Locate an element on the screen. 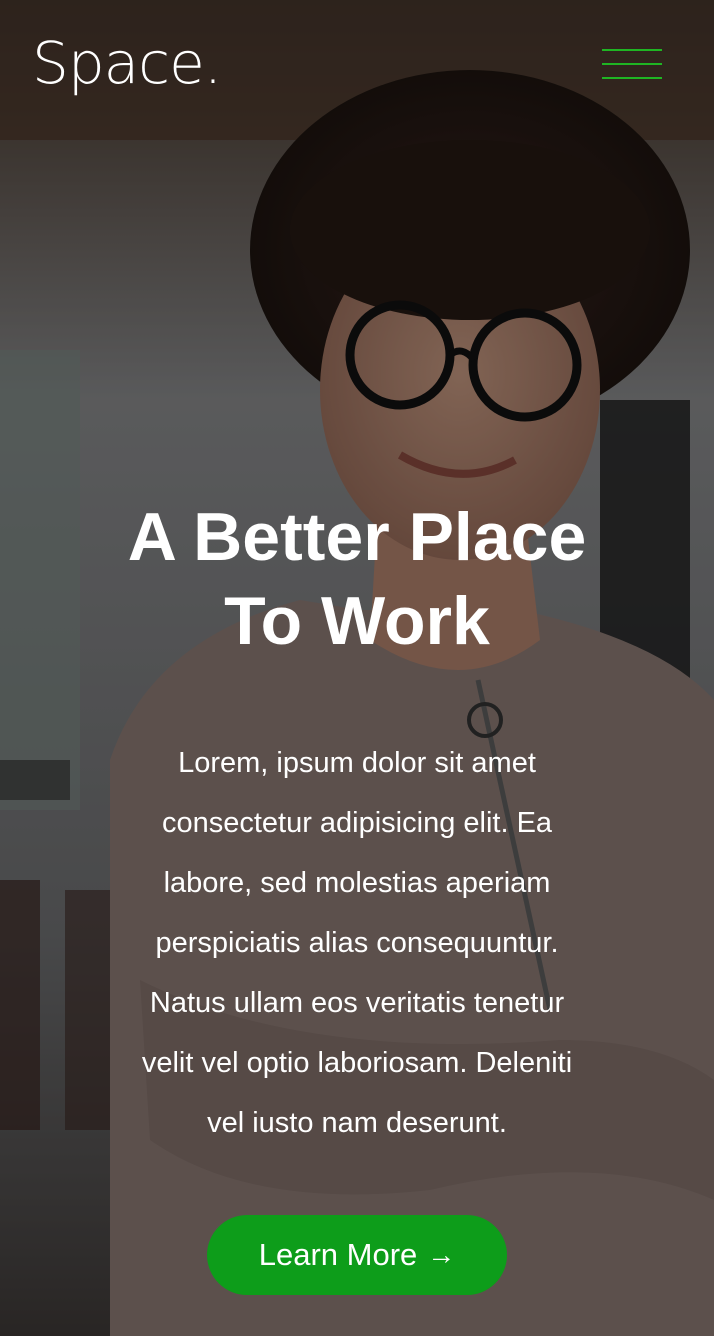 The width and height of the screenshot is (714, 1336). hero-headline: A Better Place To Work is located at coordinates (357, 579).